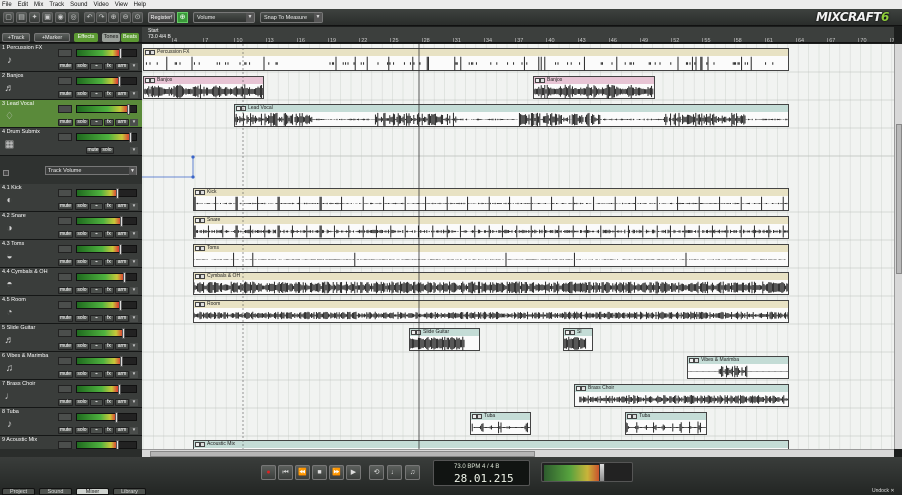 The height and width of the screenshot is (495, 902). I want to click on click-settings-icon: ♫, so click(412, 472).